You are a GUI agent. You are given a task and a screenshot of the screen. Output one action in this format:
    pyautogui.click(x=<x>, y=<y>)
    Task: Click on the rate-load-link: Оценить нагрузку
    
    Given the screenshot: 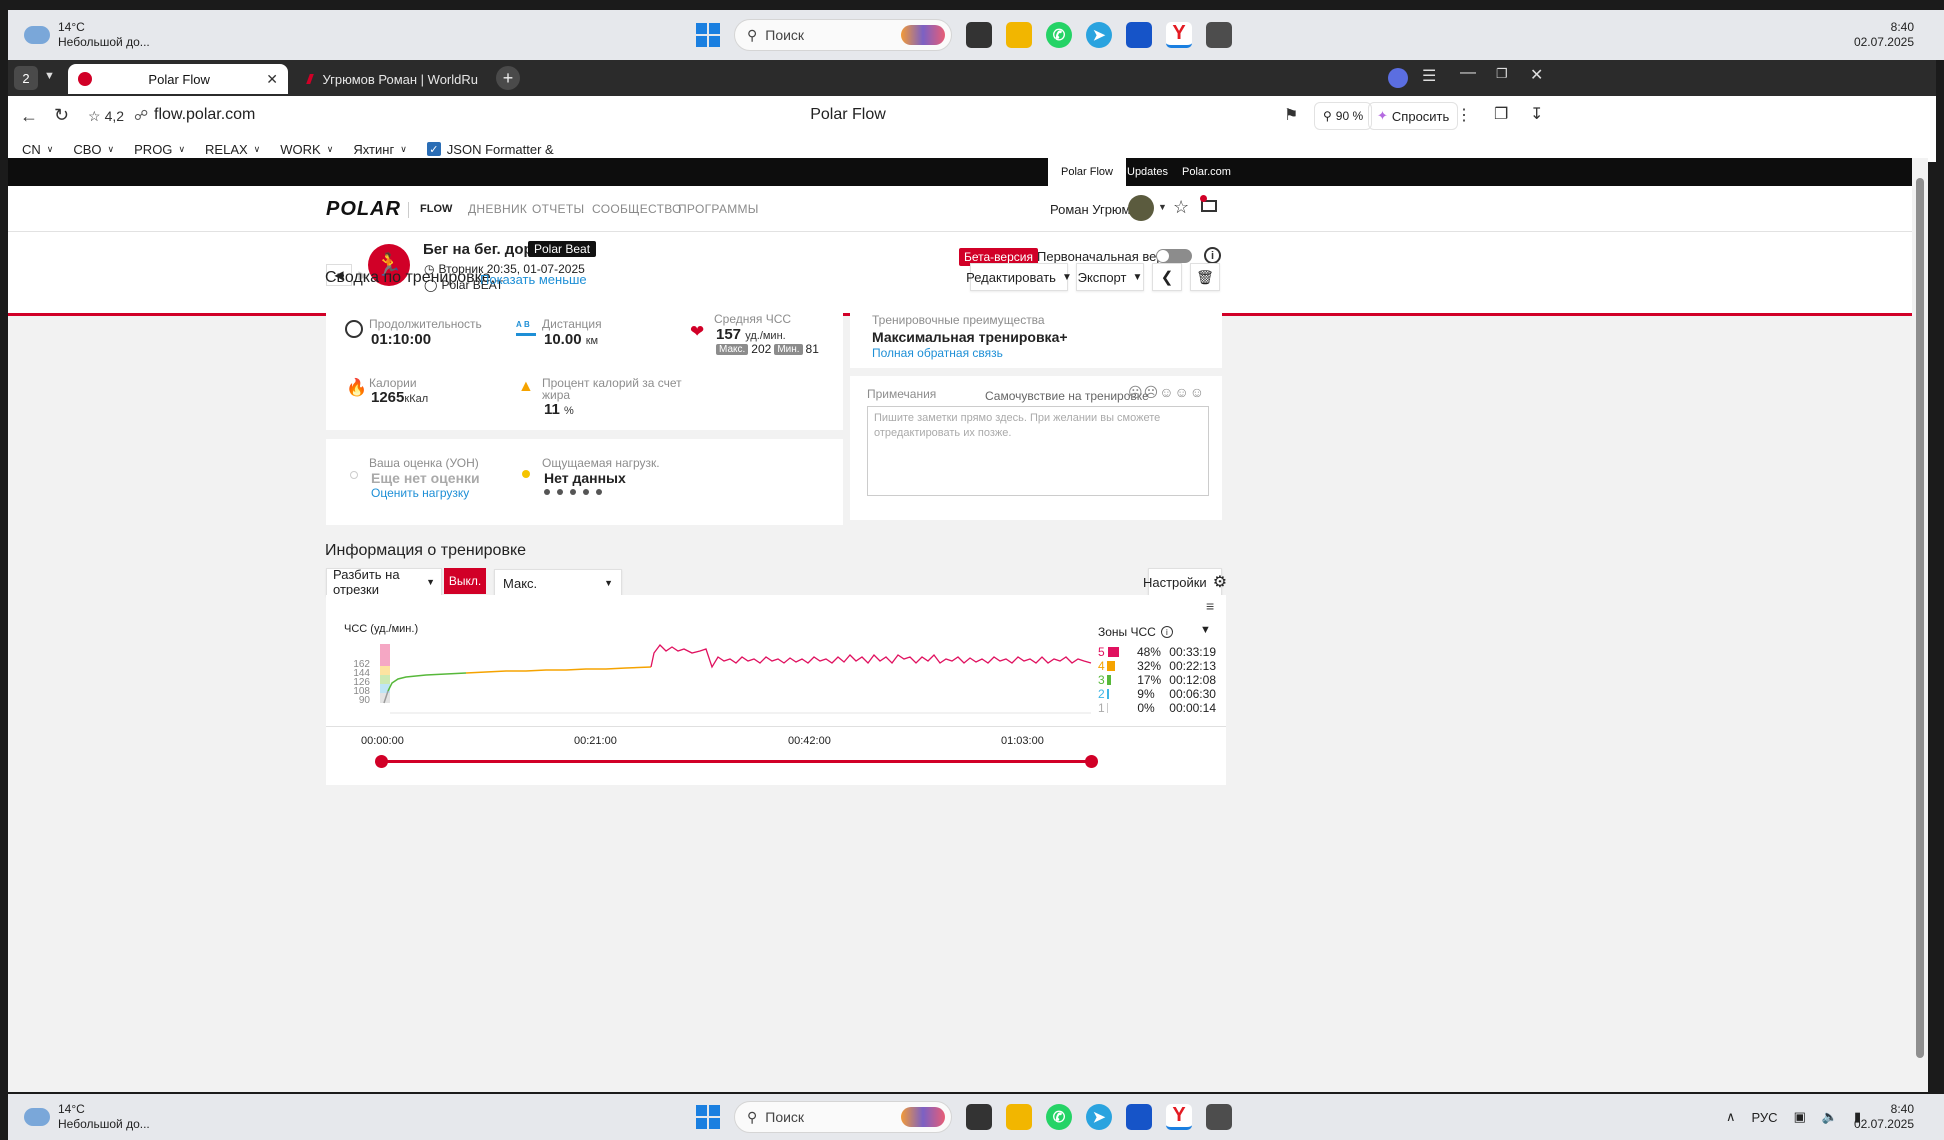 What is the action you would take?
    pyautogui.click(x=420, y=493)
    